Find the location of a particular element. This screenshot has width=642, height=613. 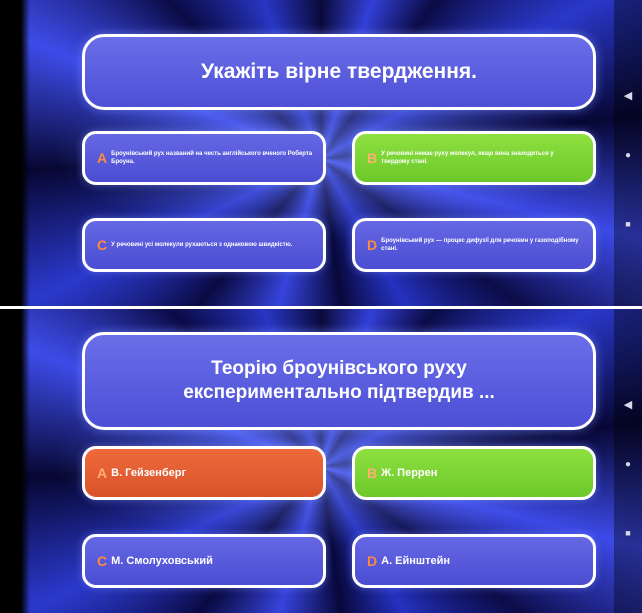

answer-c-button: C М. Смолуховський is located at coordinates (204, 561).